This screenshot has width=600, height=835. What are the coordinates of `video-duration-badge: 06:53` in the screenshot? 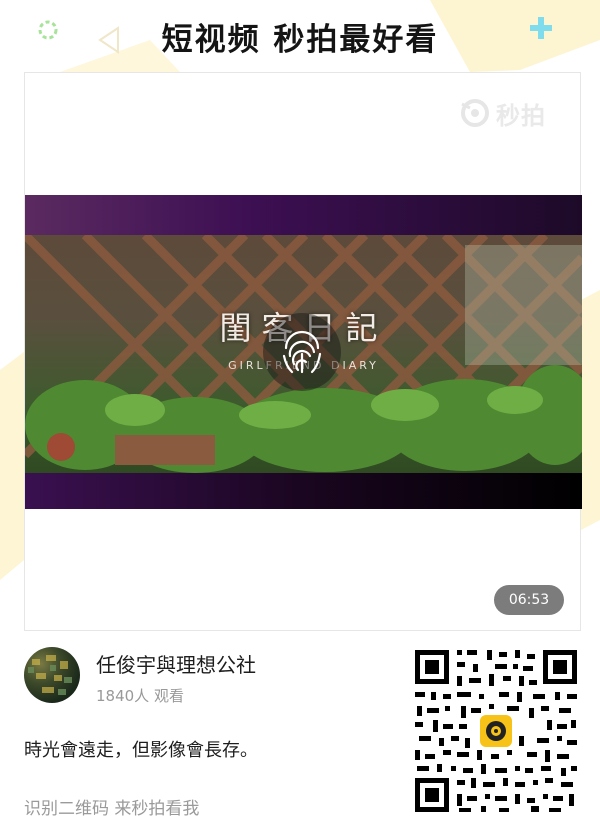 It's located at (529, 600).